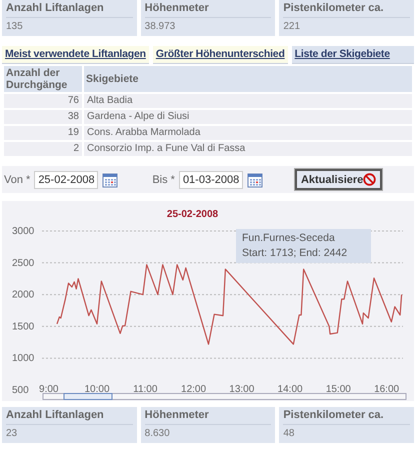 The image size is (416, 450). Describe the element at coordinates (292, 27) in the screenshot. I see `stat-value: 221` at that location.